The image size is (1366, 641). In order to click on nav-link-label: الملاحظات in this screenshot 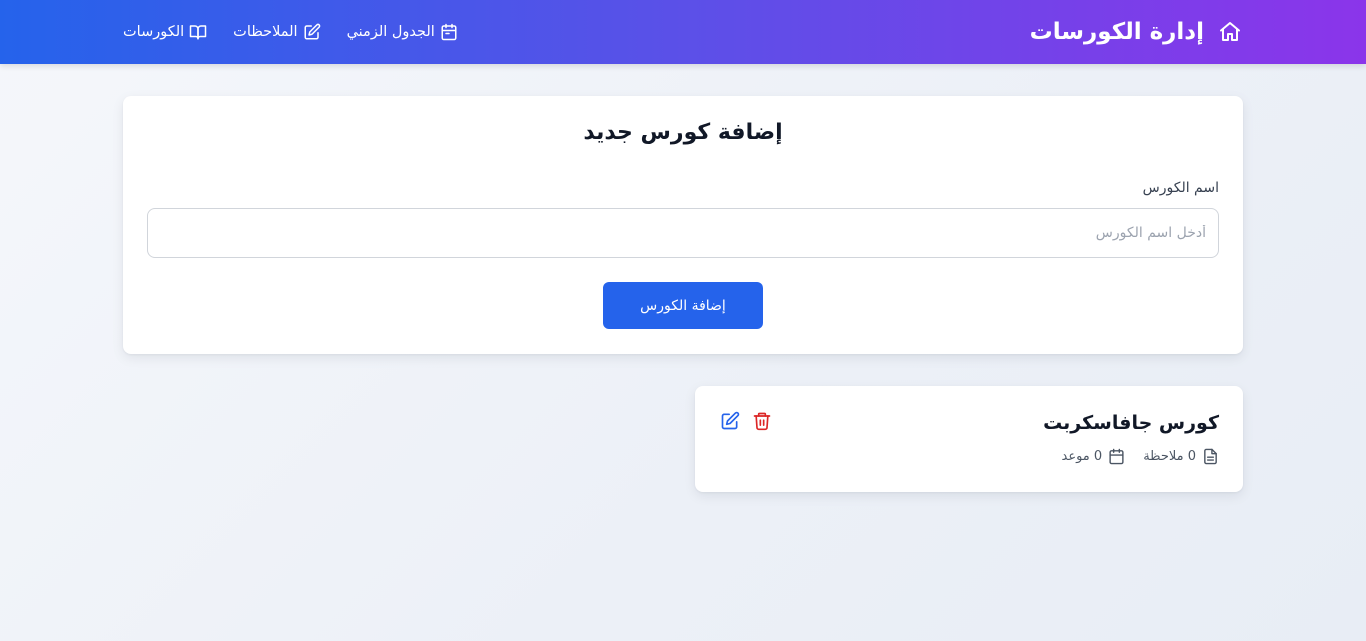, I will do `click(265, 32)`.